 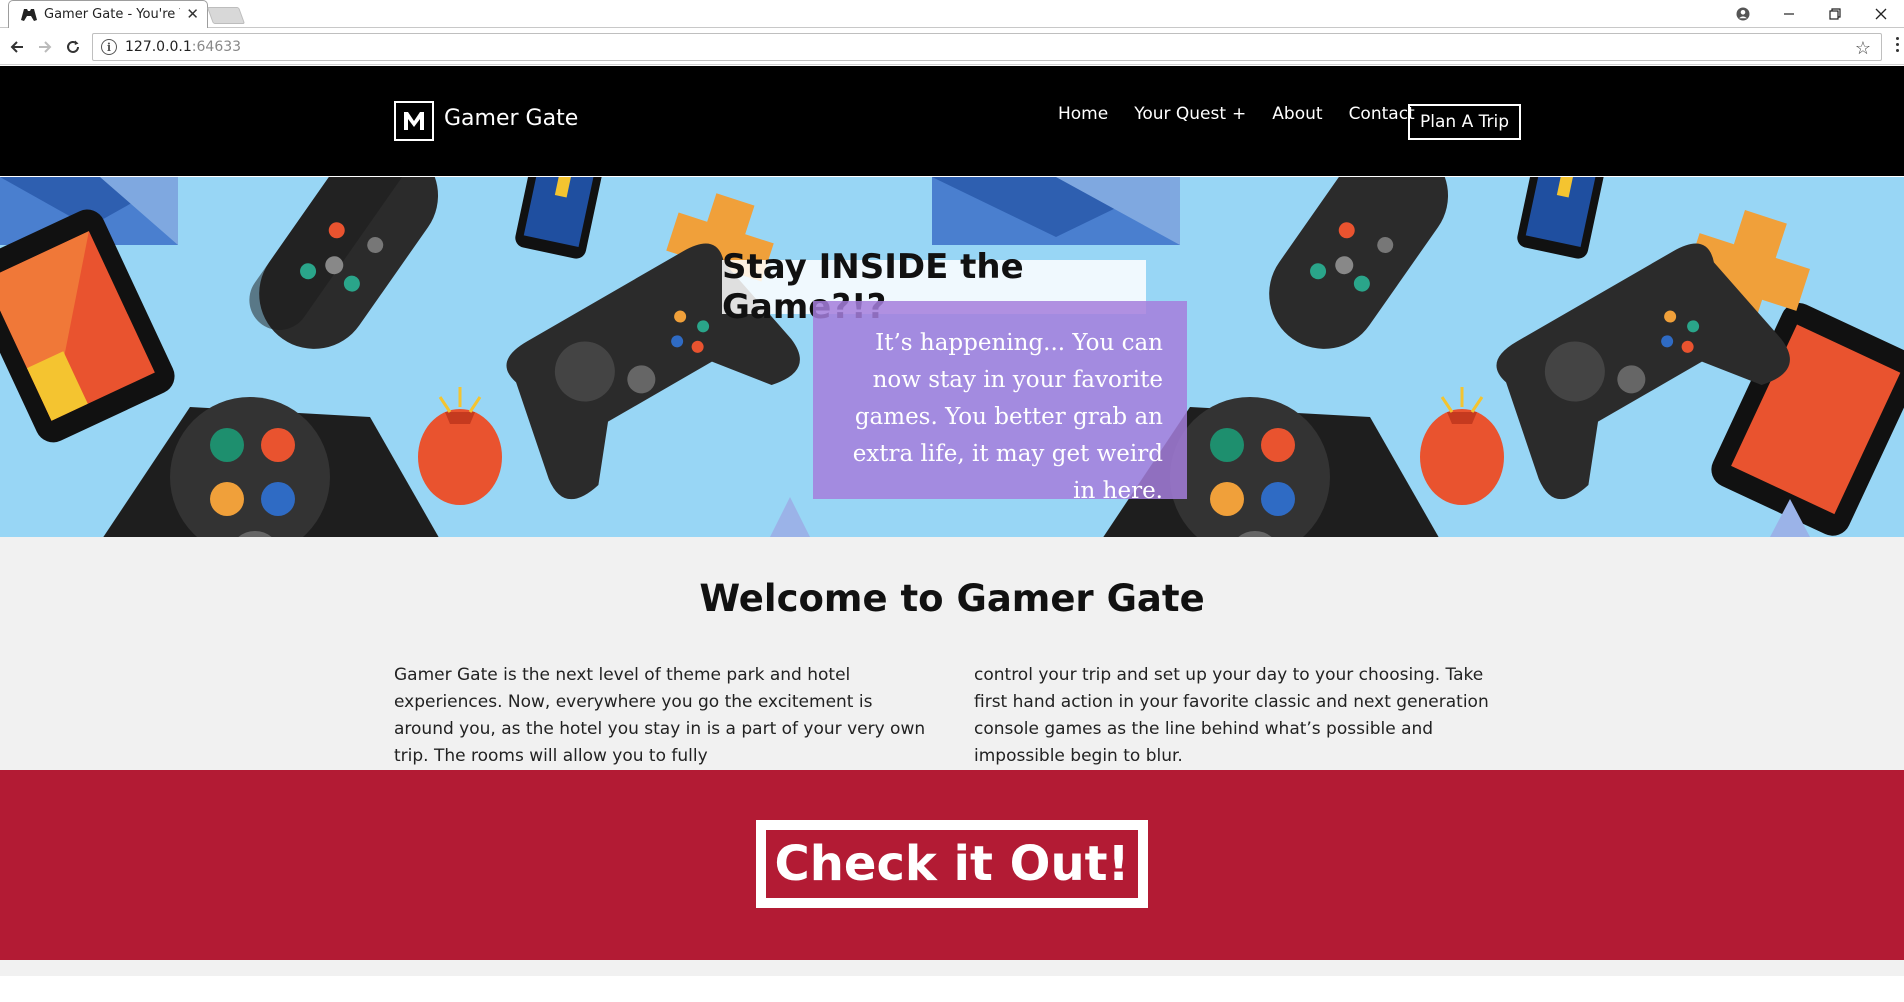 I want to click on main-nav: Home Your Quest + About Contact, so click(x=1249, y=114).